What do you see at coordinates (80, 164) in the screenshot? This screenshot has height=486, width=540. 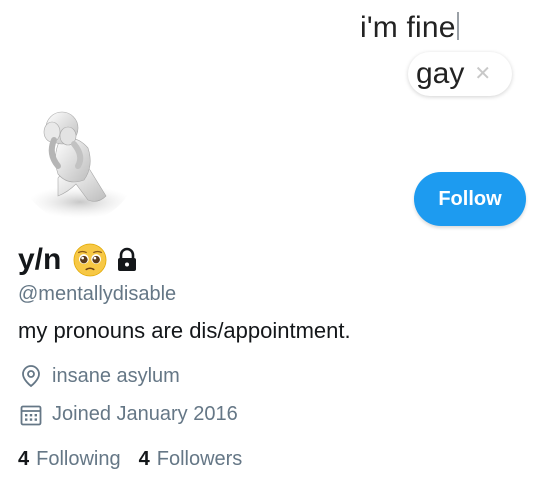 I see `sad-figure-avatar-icon` at bounding box center [80, 164].